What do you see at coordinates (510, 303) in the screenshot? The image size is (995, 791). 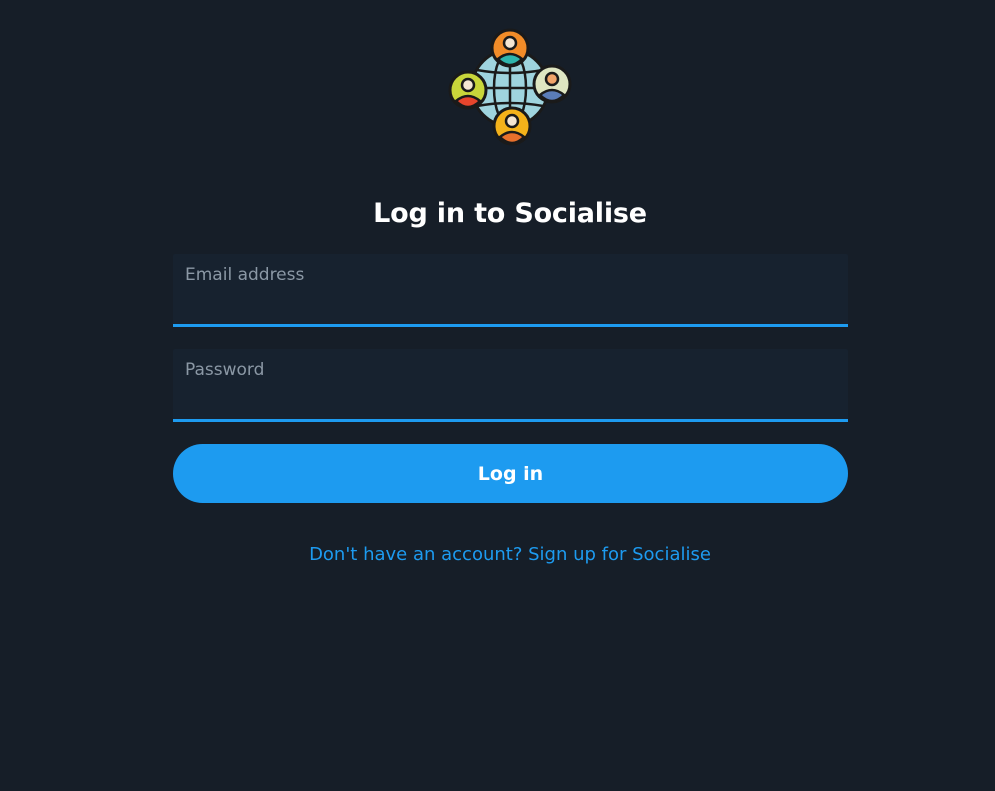 I see `email-input` at bounding box center [510, 303].